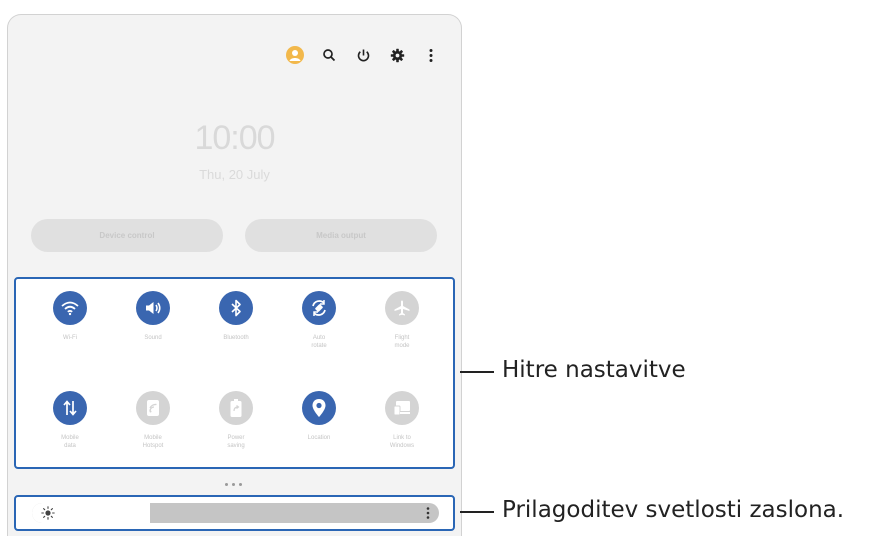  Describe the element at coordinates (295, 55) in the screenshot. I see `profile-icon` at that location.